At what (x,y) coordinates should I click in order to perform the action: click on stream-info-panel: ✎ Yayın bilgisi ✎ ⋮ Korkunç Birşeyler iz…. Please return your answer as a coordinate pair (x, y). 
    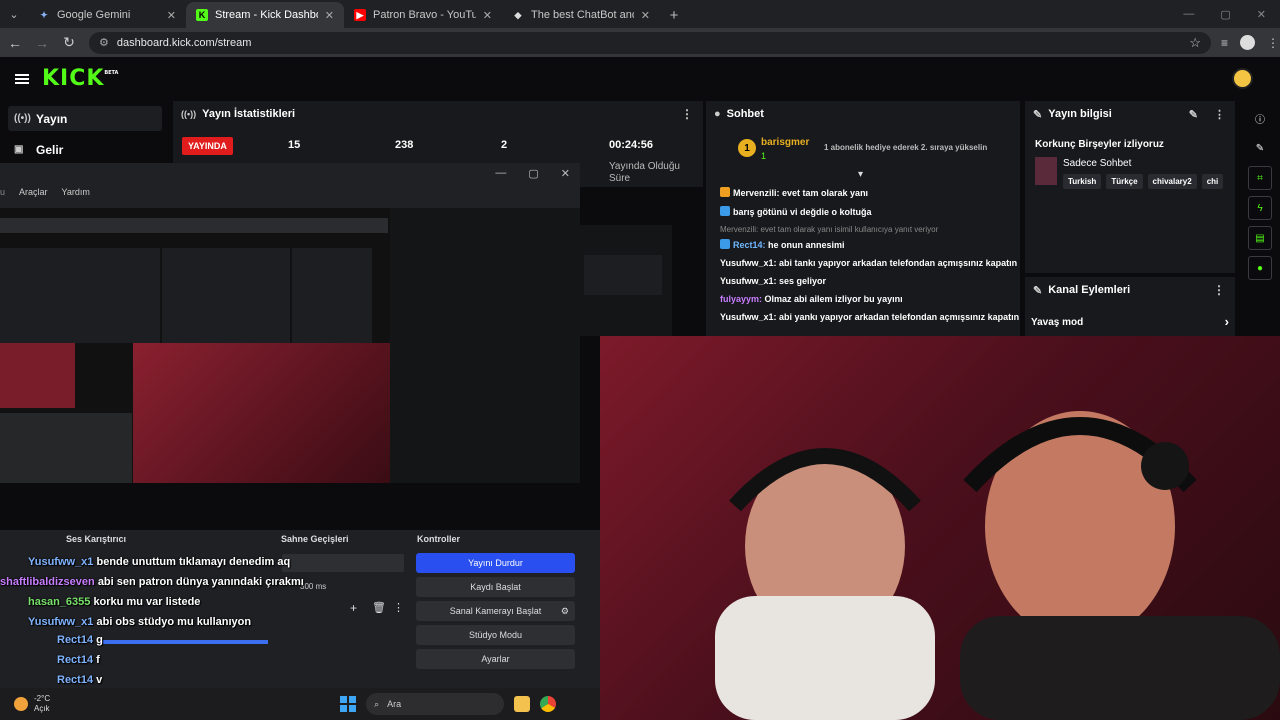
    Looking at the image, I should click on (1130, 187).